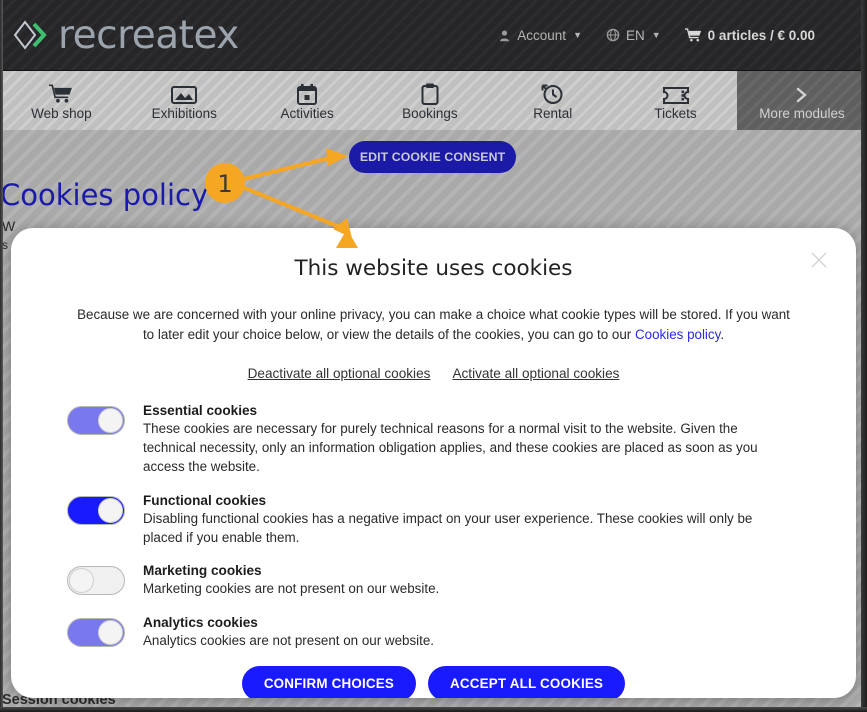 Image resolution: width=867 pixels, height=712 pixels. I want to click on cookies-policy-link: Cookies policy, so click(677, 334).